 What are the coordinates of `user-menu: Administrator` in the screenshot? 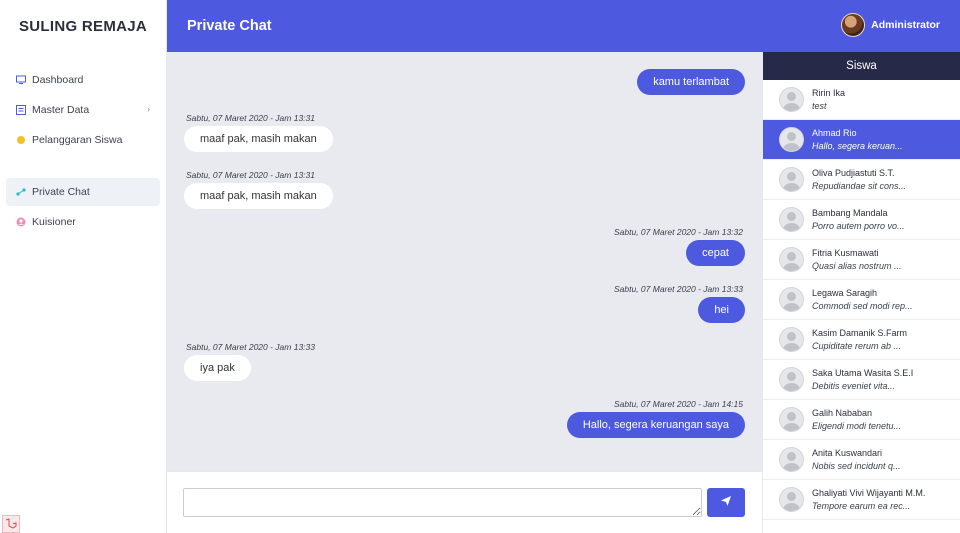 It's located at (890, 25).